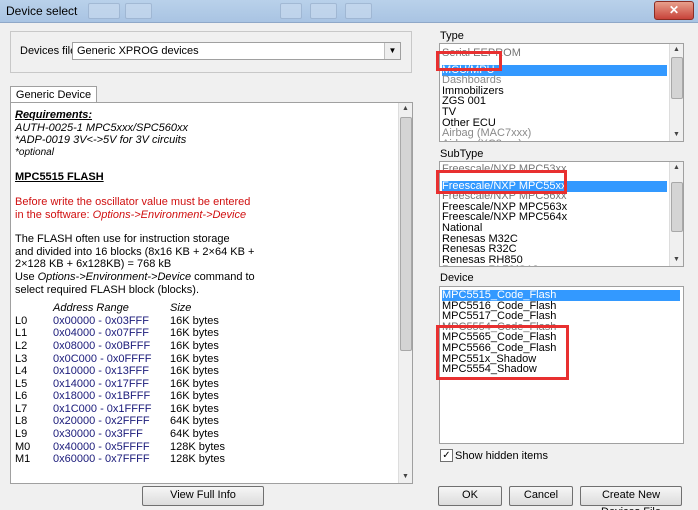  What do you see at coordinates (631, 498) in the screenshot?
I see `create-new-devices-file-button: Create New Devices File` at bounding box center [631, 498].